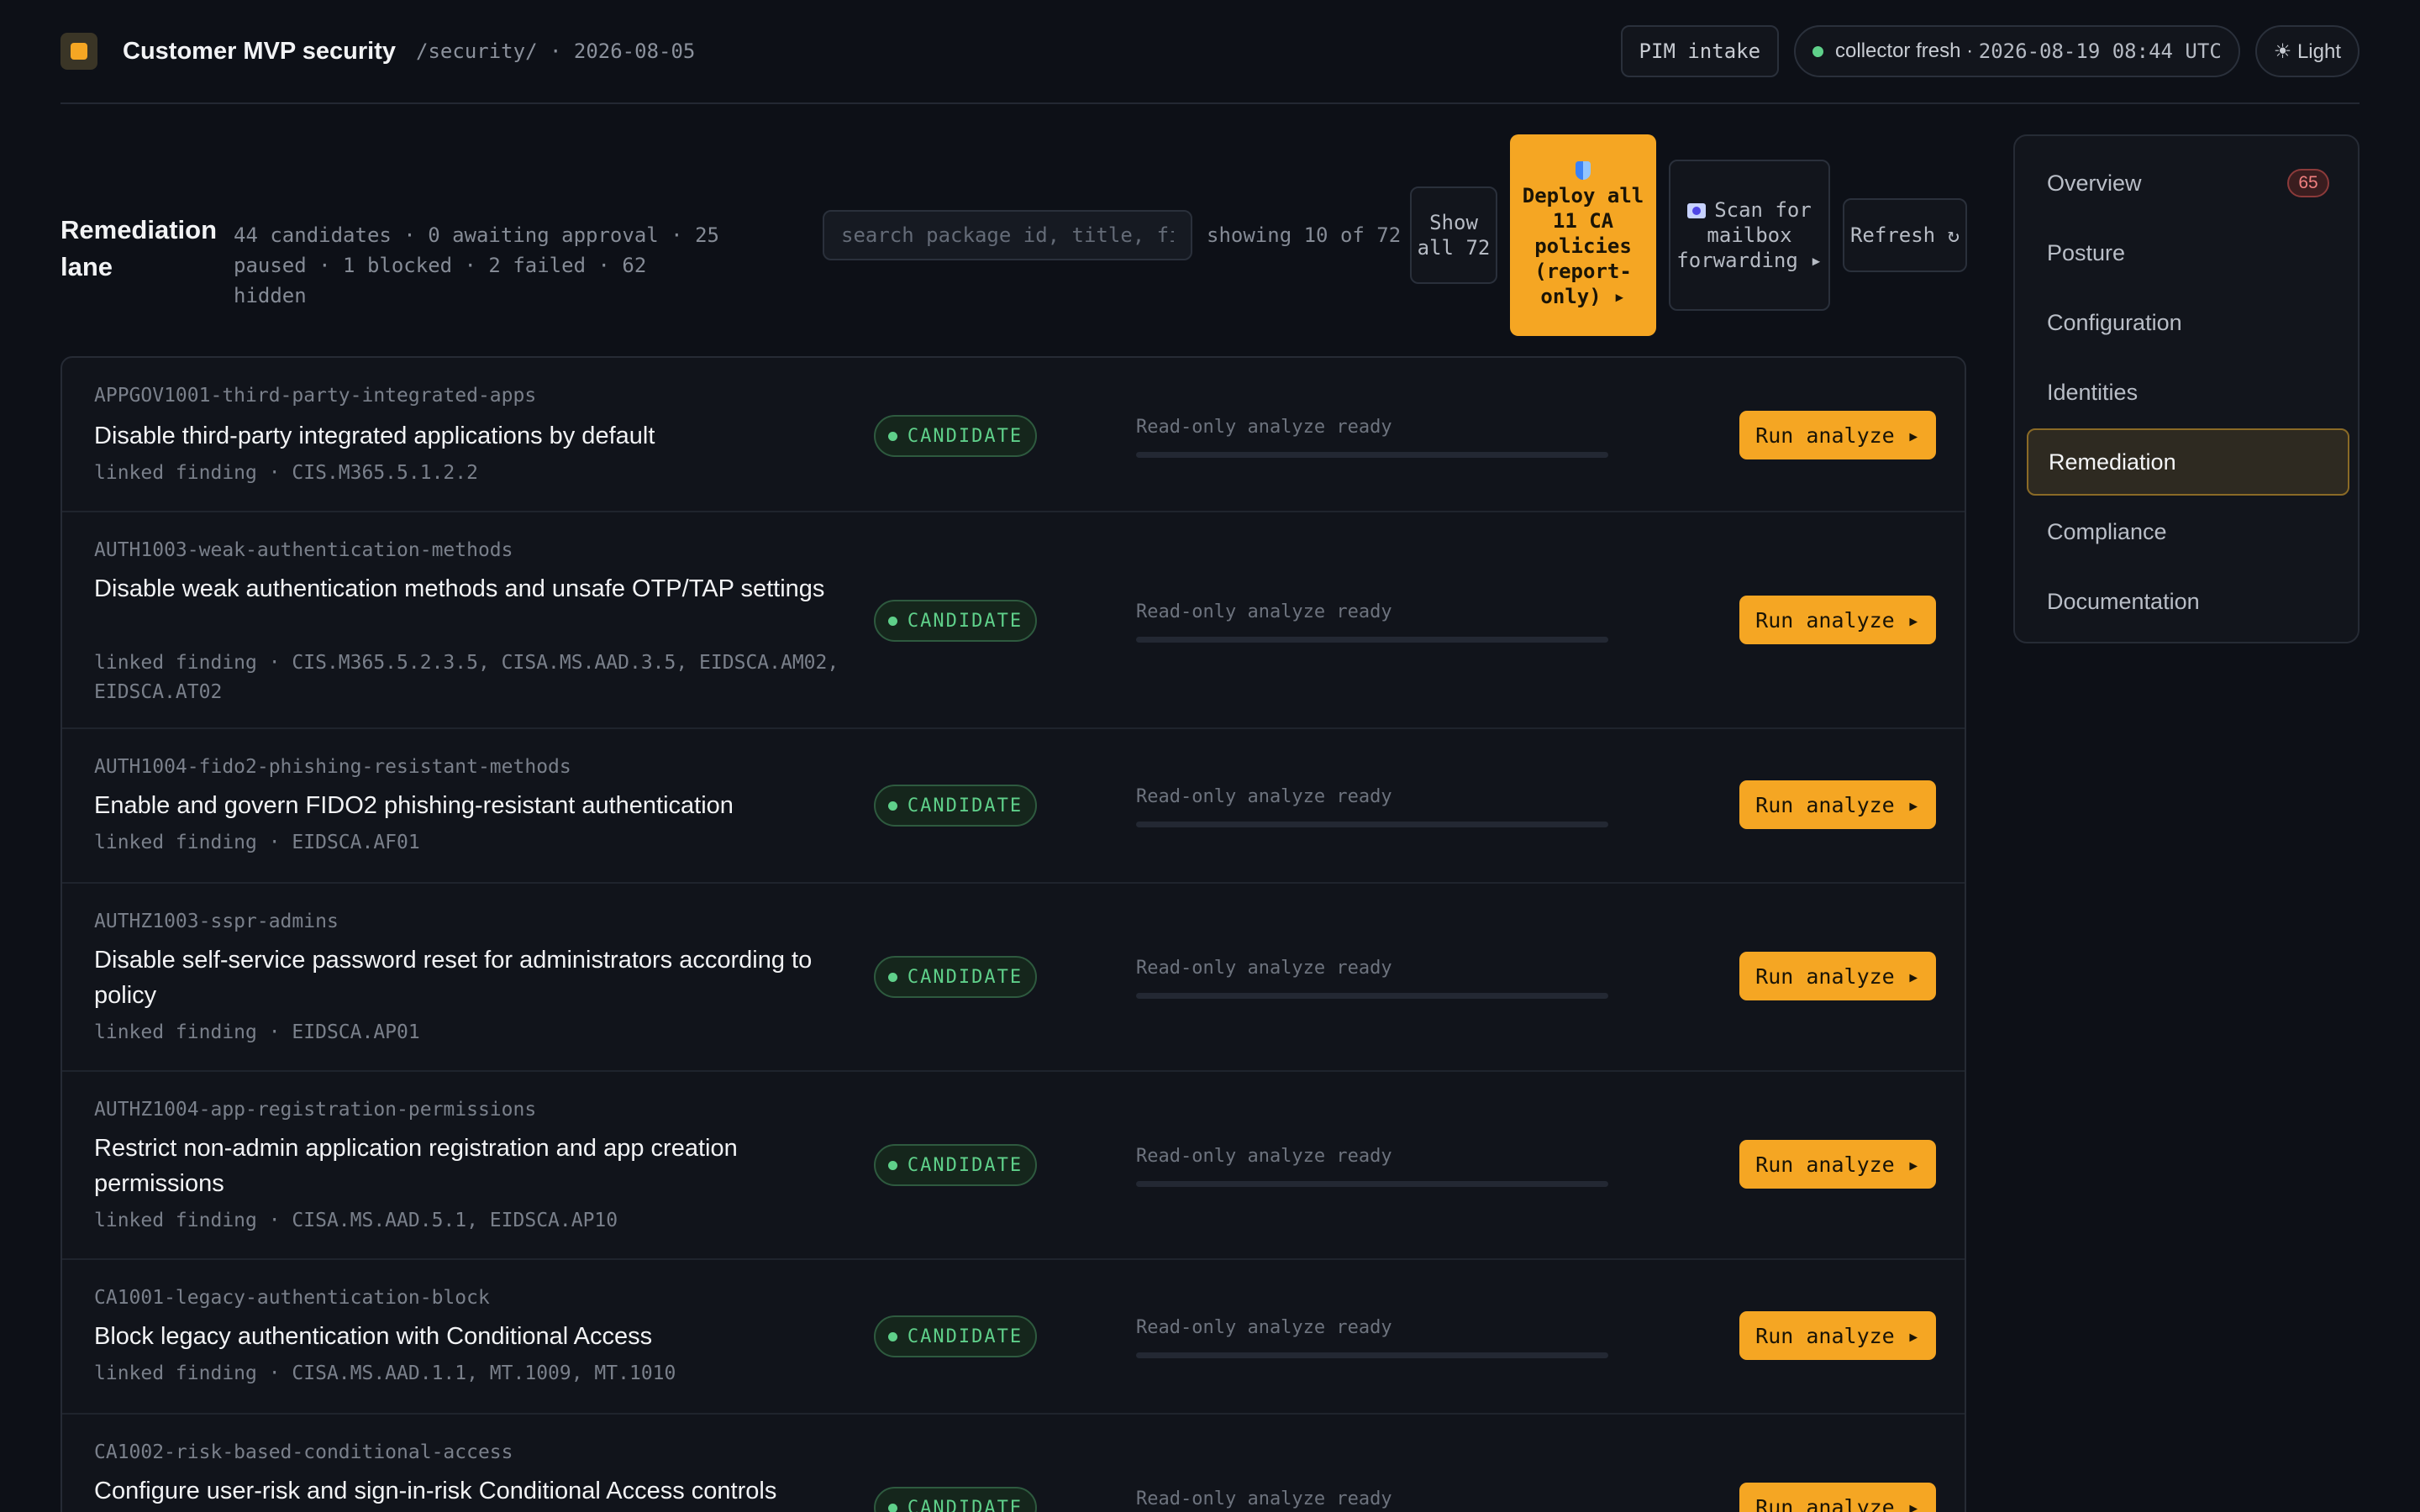 The image size is (2420, 1512). Describe the element at coordinates (315, 396) in the screenshot. I see `package-id: APPGOV1001-third-party-integrated-apps` at that location.